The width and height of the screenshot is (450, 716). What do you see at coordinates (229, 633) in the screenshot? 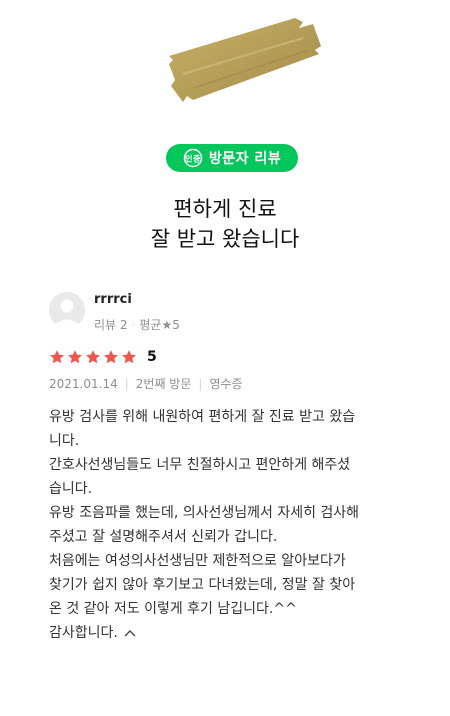
I see `review-line-last: 감사합니다.` at bounding box center [229, 633].